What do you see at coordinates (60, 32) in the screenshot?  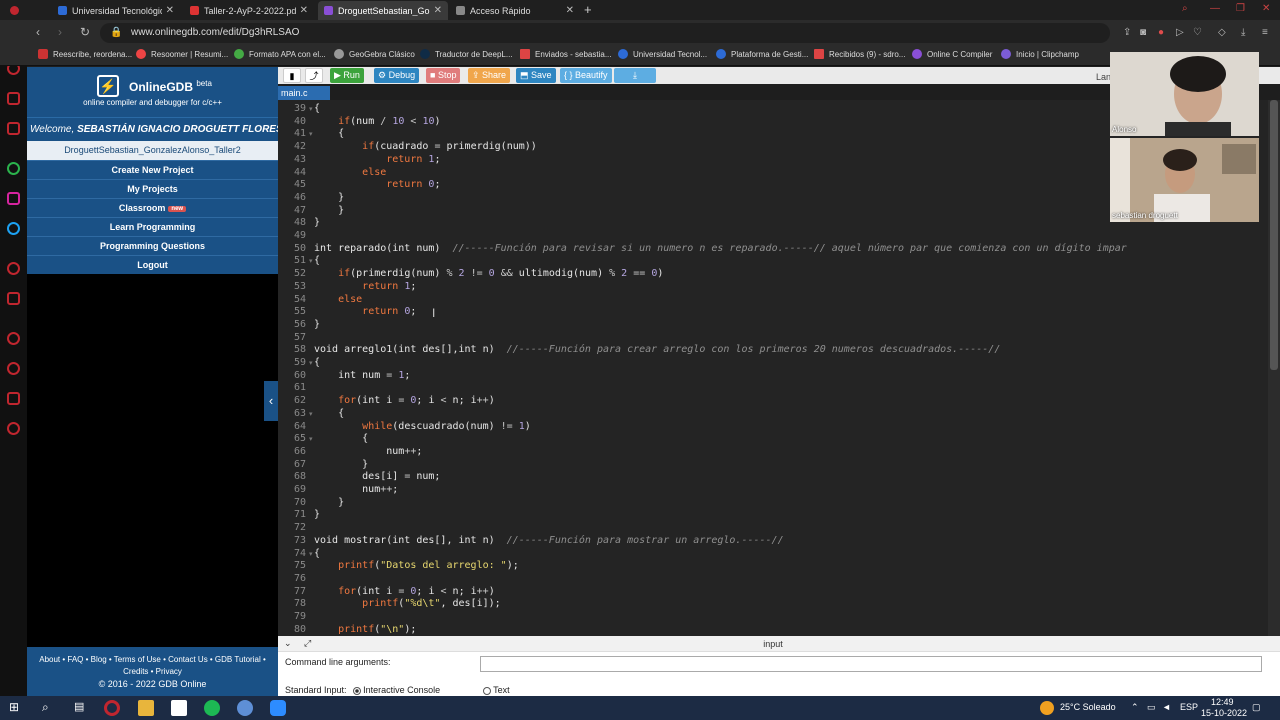 I see `forward-icon: ›` at bounding box center [60, 32].